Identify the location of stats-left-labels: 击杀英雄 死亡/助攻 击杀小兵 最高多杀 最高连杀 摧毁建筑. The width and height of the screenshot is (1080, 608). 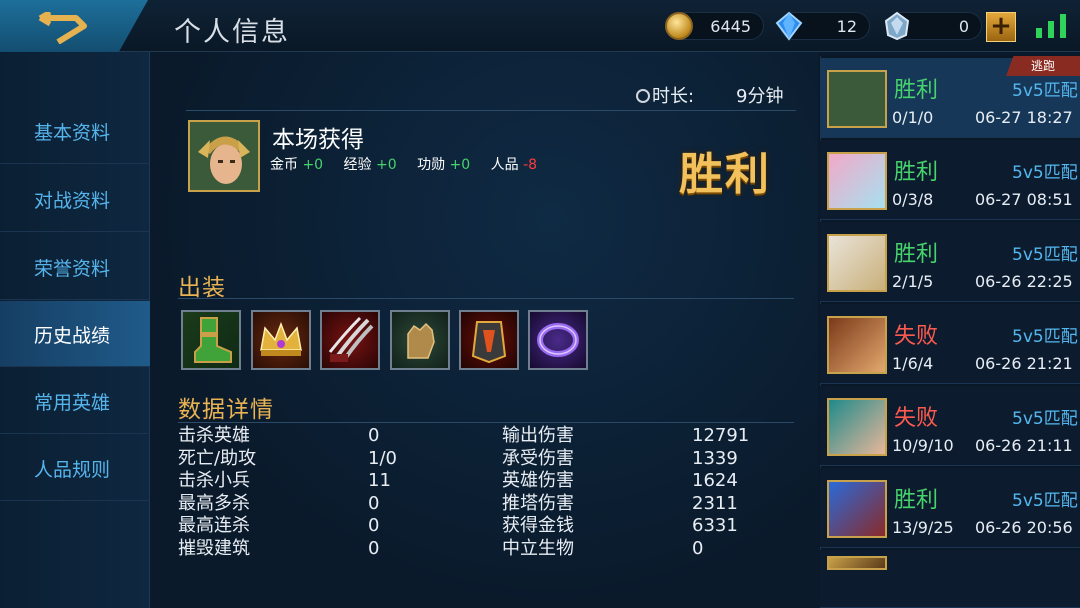
(253, 492).